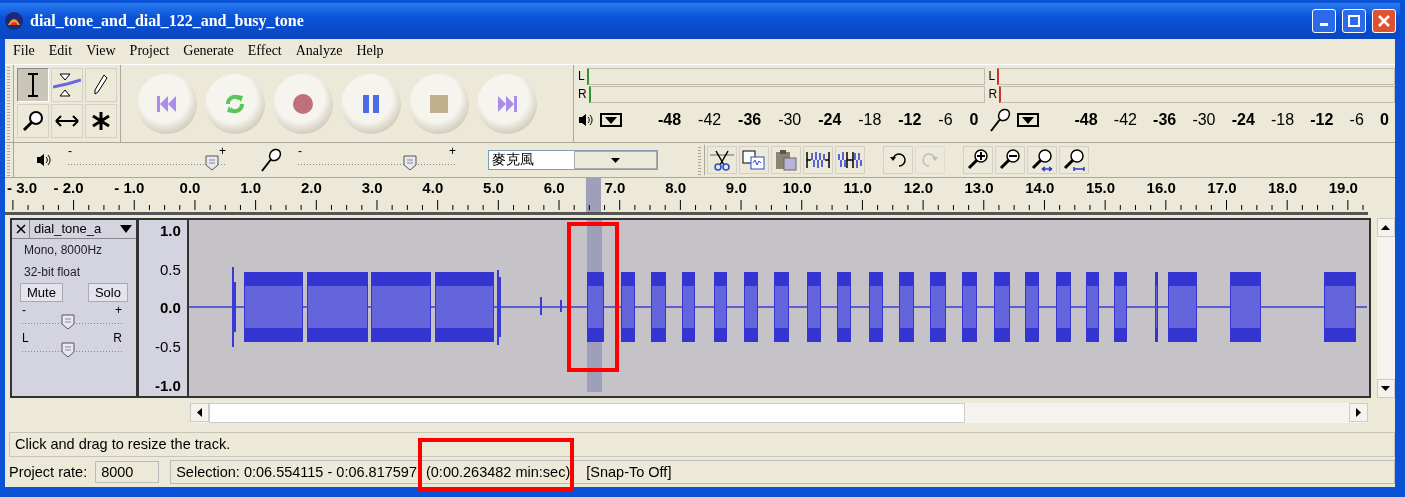 The width and height of the screenshot is (1405, 497). Describe the element at coordinates (149, 51) in the screenshot. I see `menu-item: Project` at that location.